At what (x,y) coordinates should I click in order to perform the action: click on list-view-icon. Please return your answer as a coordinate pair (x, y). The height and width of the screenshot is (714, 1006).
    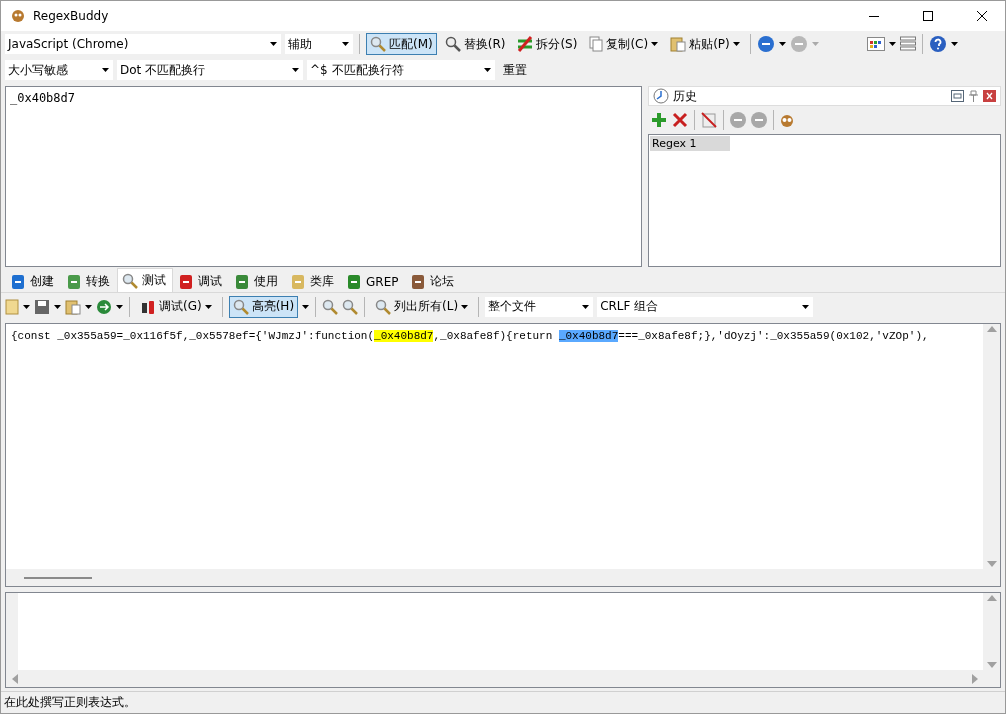
    Looking at the image, I should click on (907, 44).